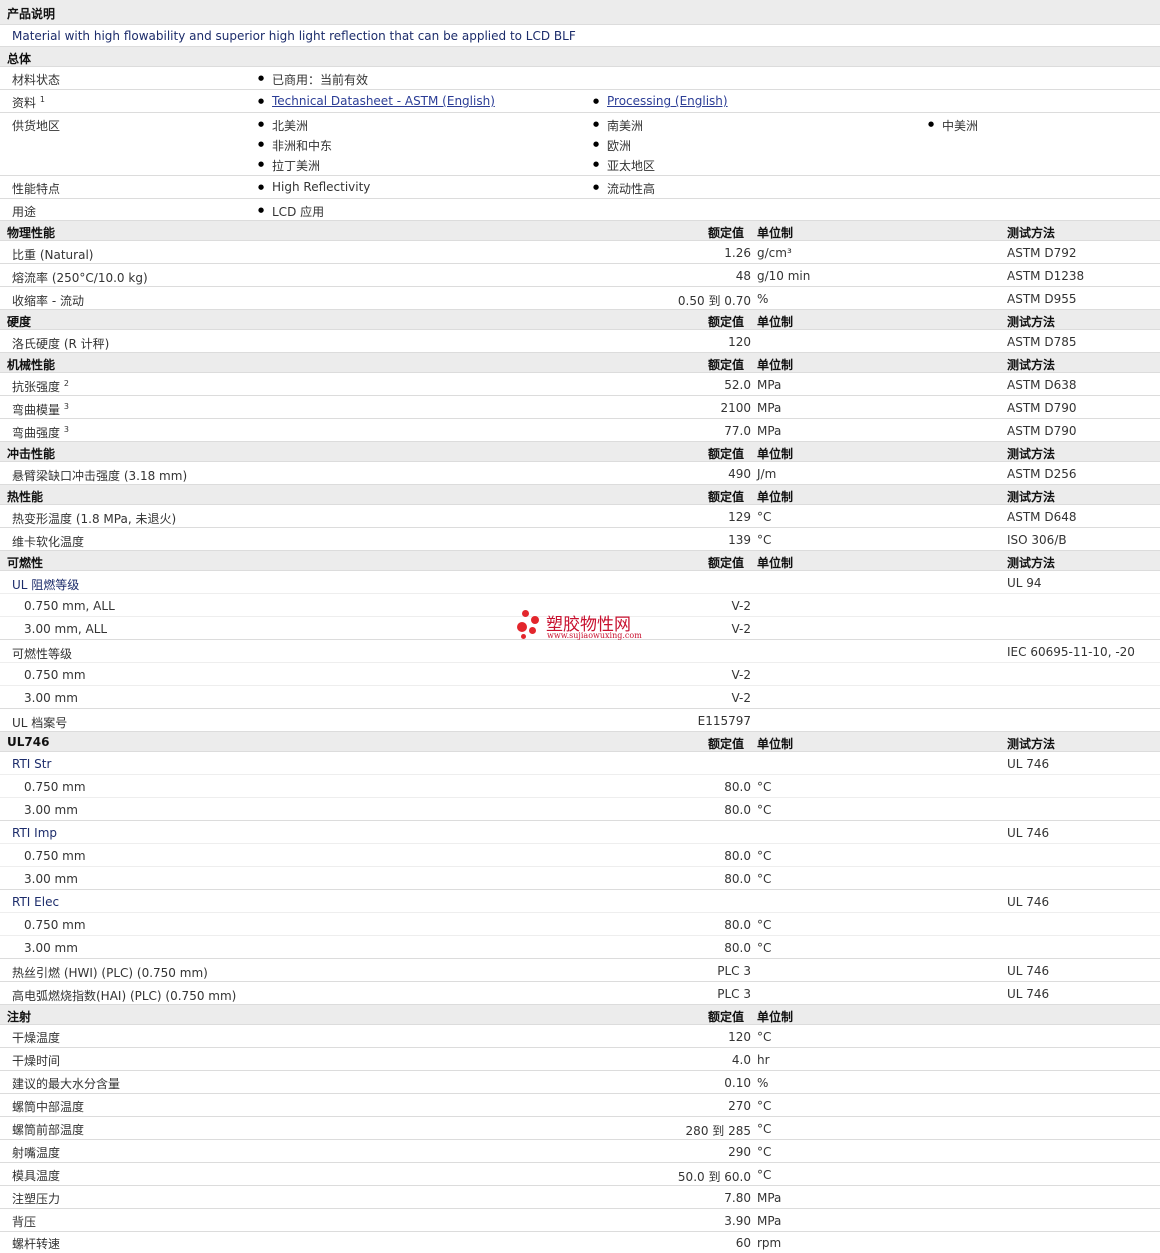  What do you see at coordinates (737, 385) in the screenshot?
I see `property-value: 52.0` at bounding box center [737, 385].